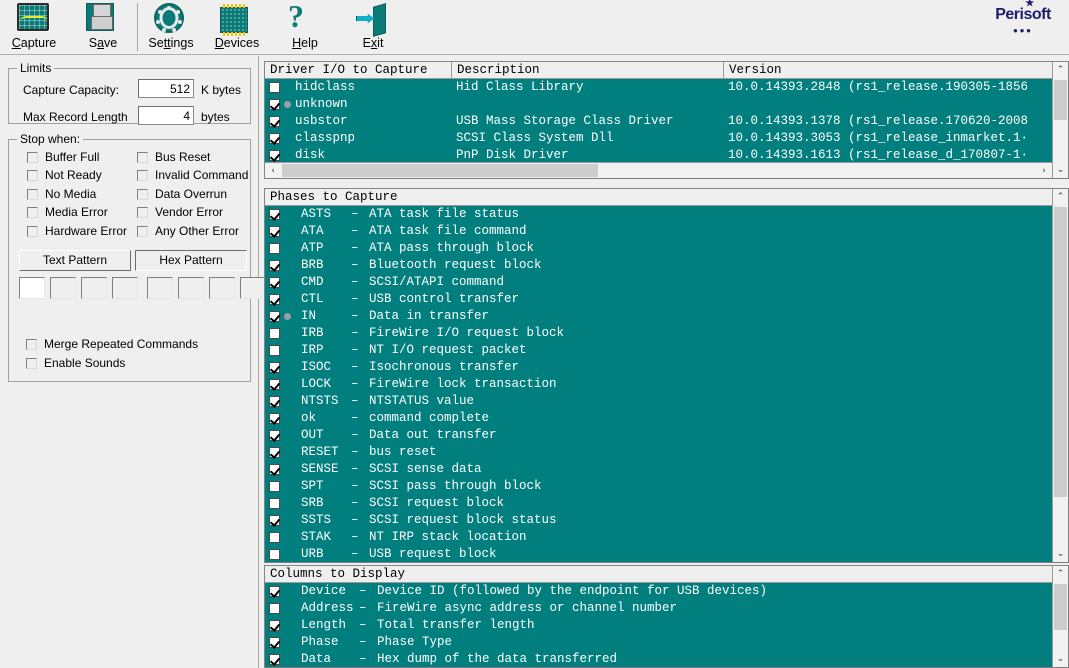 This screenshot has width=1069, height=668. What do you see at coordinates (666, 469) in the screenshot?
I see `list-item: SENSE – SCSI sense data` at bounding box center [666, 469].